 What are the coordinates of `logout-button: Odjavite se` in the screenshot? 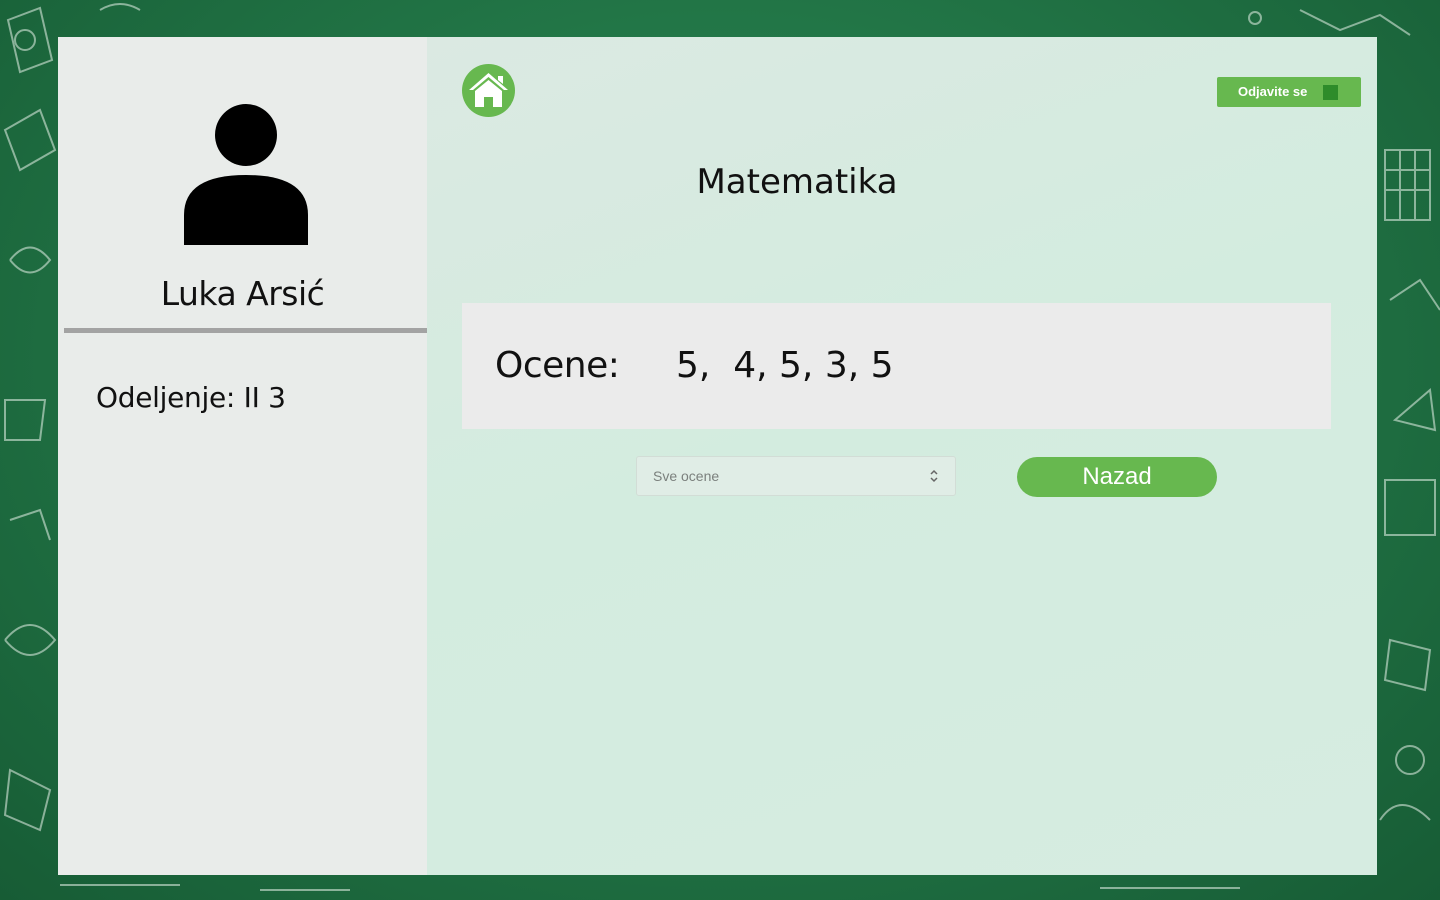 It's located at (1289, 92).